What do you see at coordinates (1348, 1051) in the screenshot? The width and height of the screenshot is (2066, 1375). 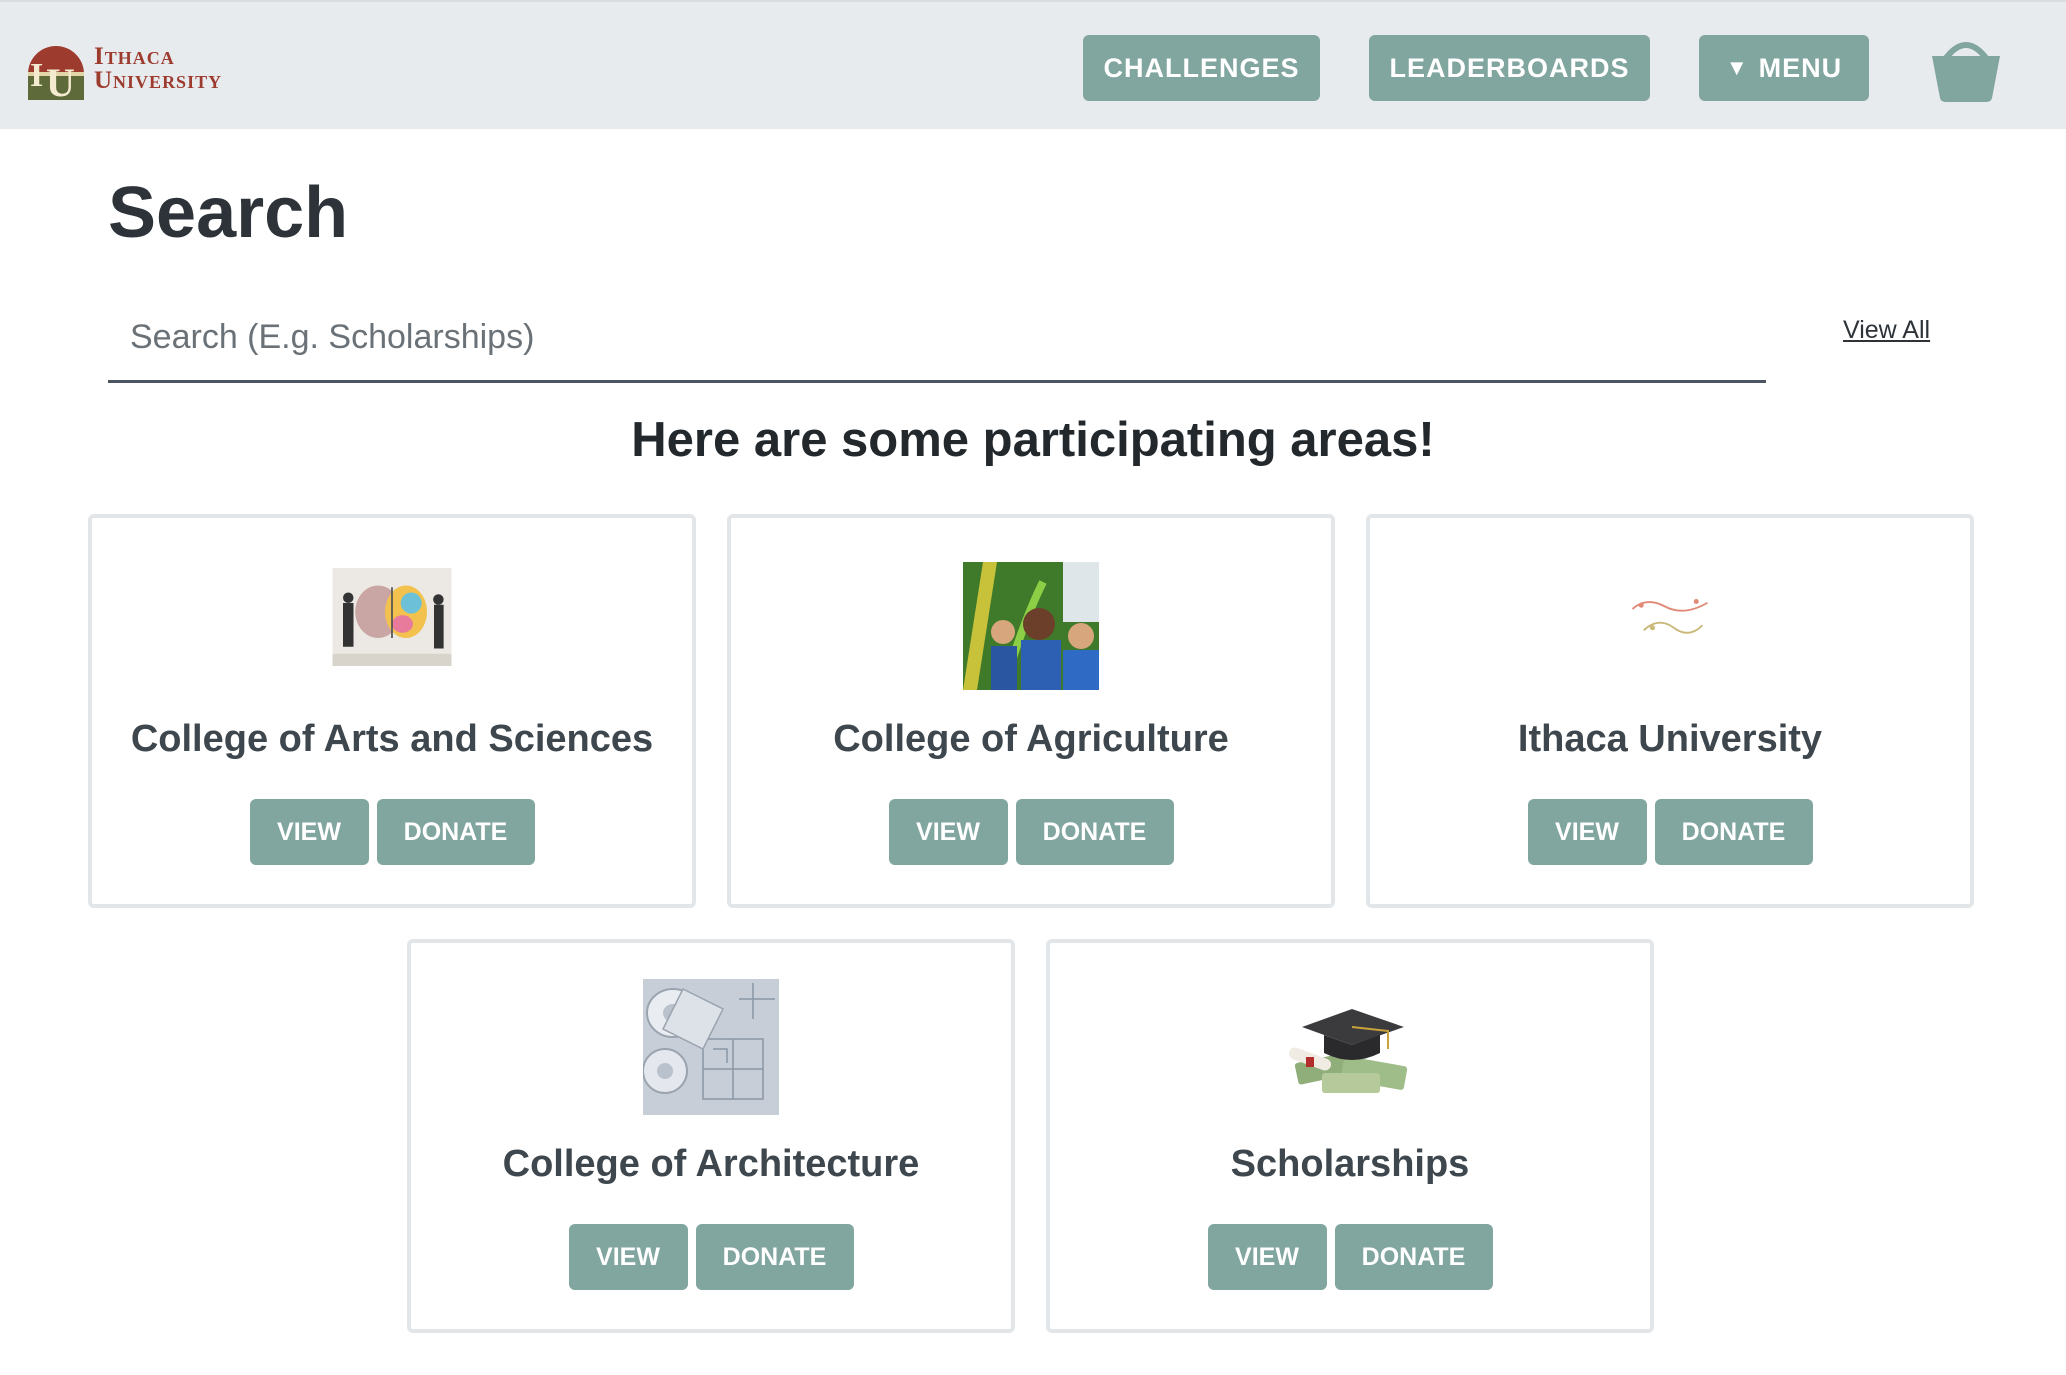 I see `graduation-cap-money-image` at bounding box center [1348, 1051].